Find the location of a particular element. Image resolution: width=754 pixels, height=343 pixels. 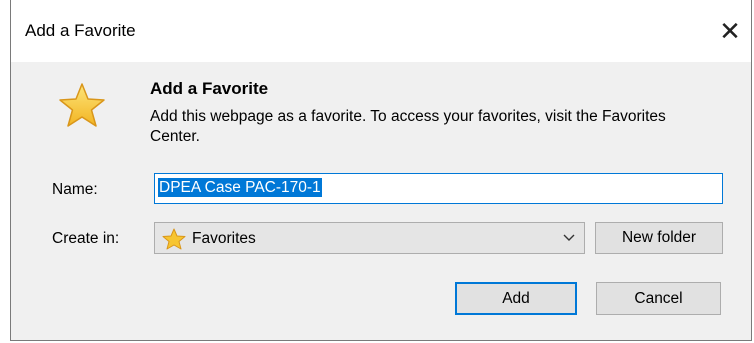

create-in-label: Create in: is located at coordinates (86, 238).